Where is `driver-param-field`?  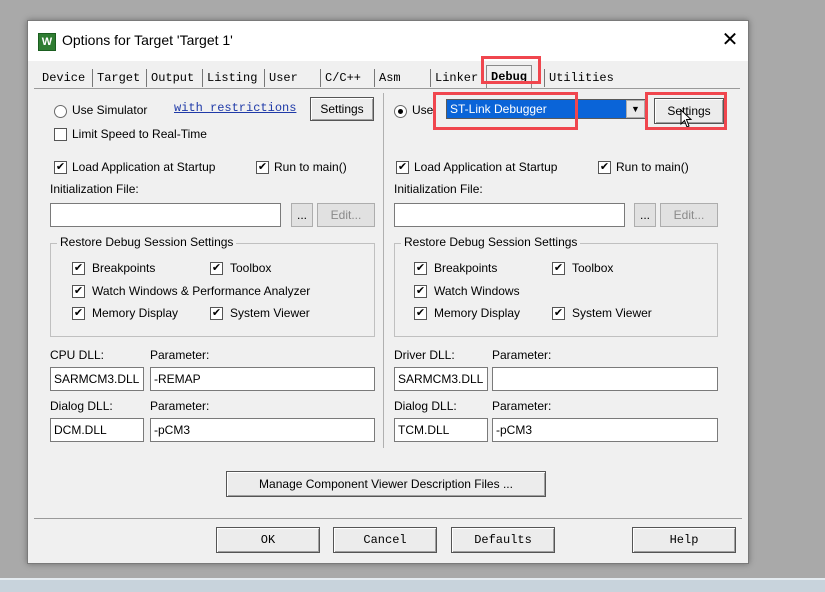 driver-param-field is located at coordinates (605, 379).